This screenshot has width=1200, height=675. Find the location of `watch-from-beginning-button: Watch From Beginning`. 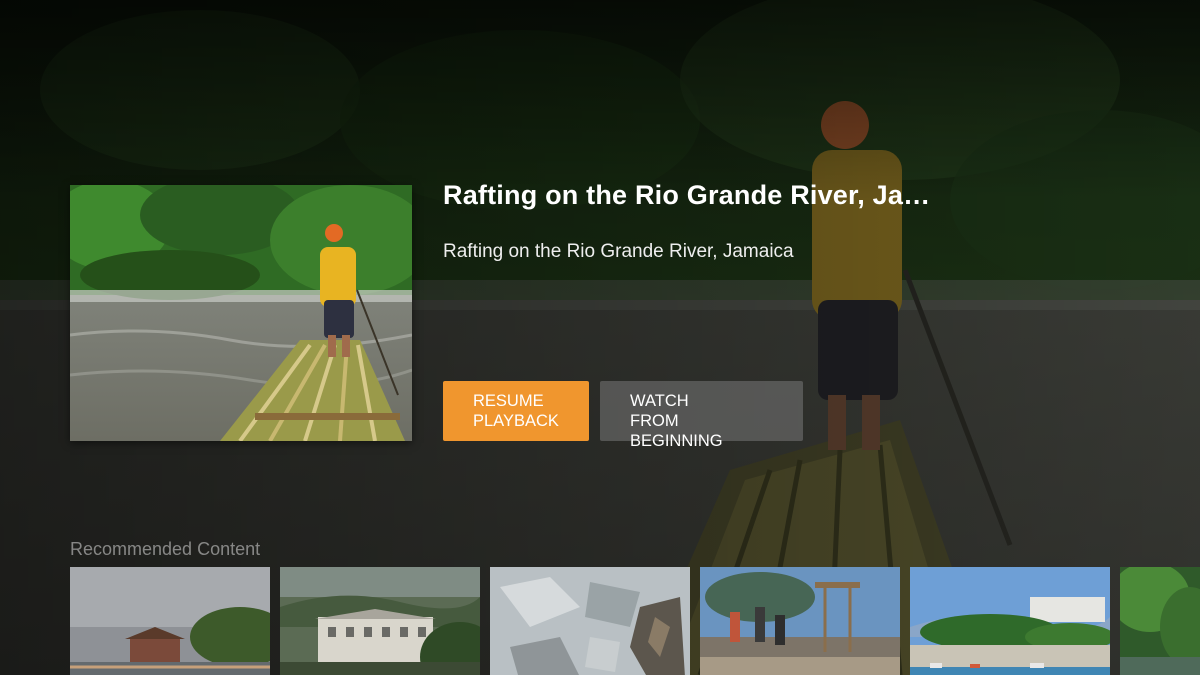

watch-from-beginning-button: Watch From Beginning is located at coordinates (701, 415).